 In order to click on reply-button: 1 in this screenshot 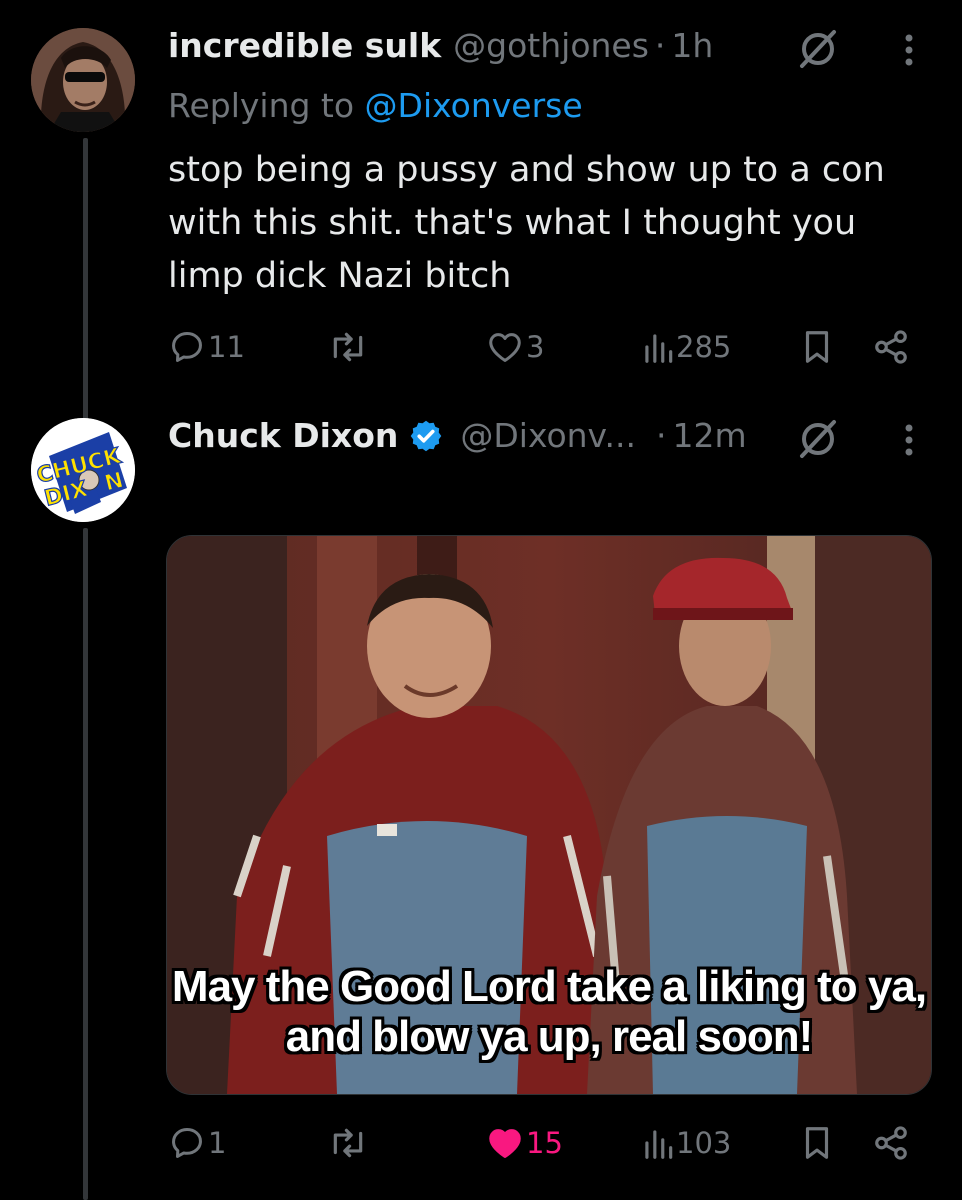, I will do `click(197, 1143)`.